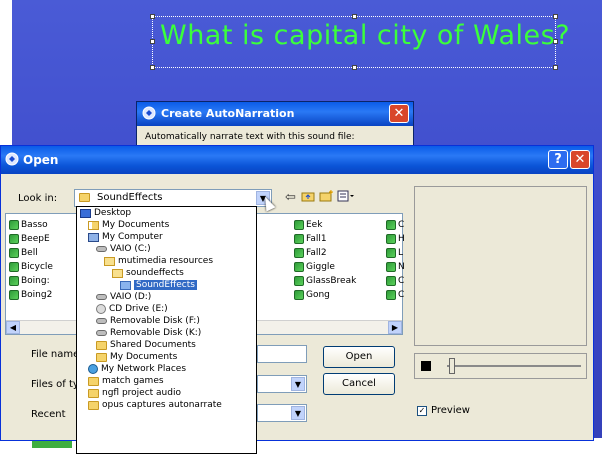  I want to click on preview-checkbox: ✓, so click(422, 410).